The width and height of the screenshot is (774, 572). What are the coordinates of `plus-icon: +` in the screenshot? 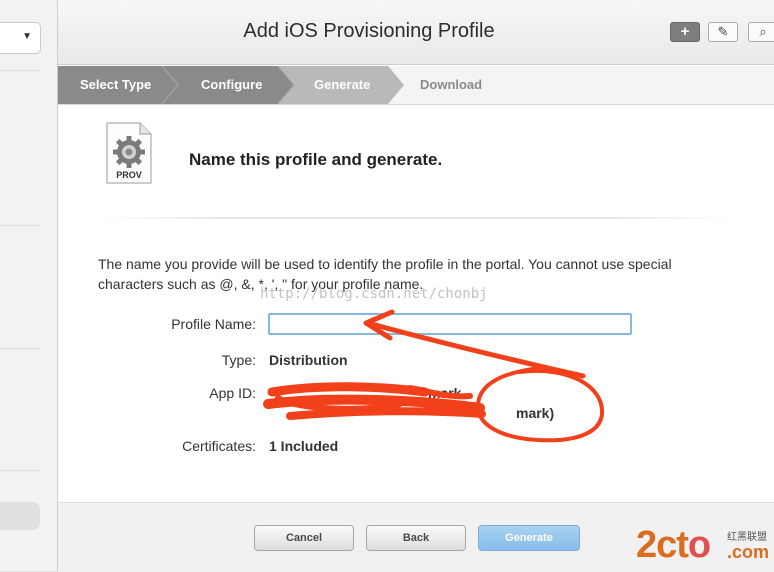 It's located at (685, 31).